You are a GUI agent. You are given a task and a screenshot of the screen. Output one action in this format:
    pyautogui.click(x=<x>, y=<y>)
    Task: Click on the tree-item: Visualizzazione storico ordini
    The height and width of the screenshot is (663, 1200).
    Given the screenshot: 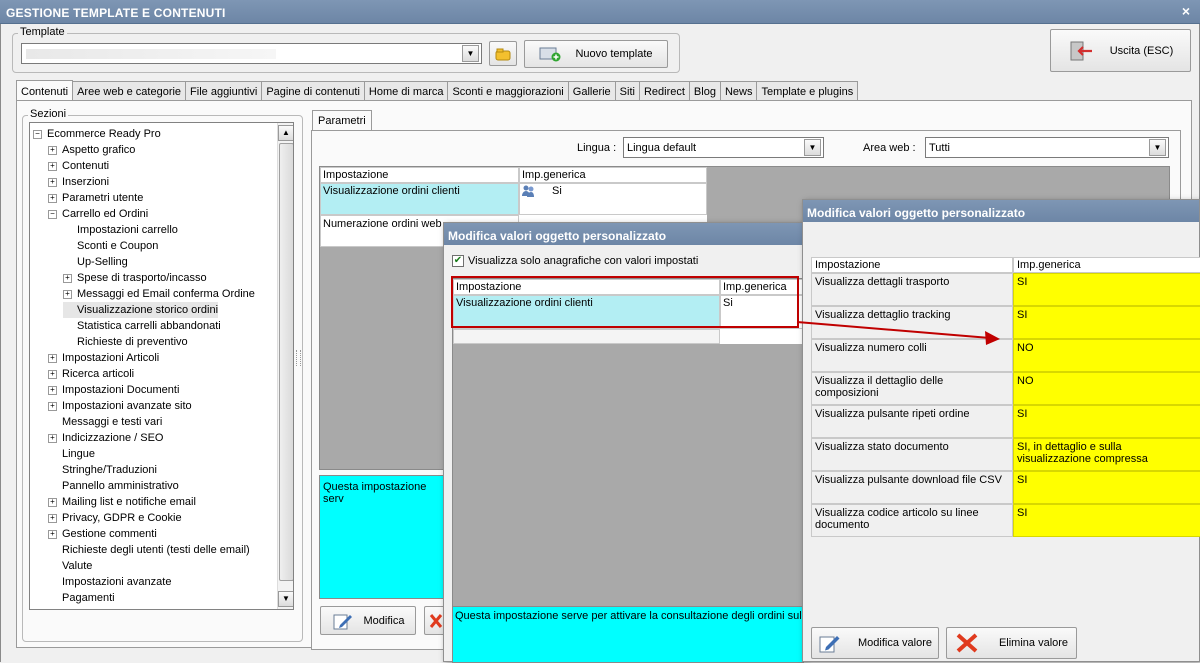 What is the action you would take?
    pyautogui.click(x=141, y=310)
    